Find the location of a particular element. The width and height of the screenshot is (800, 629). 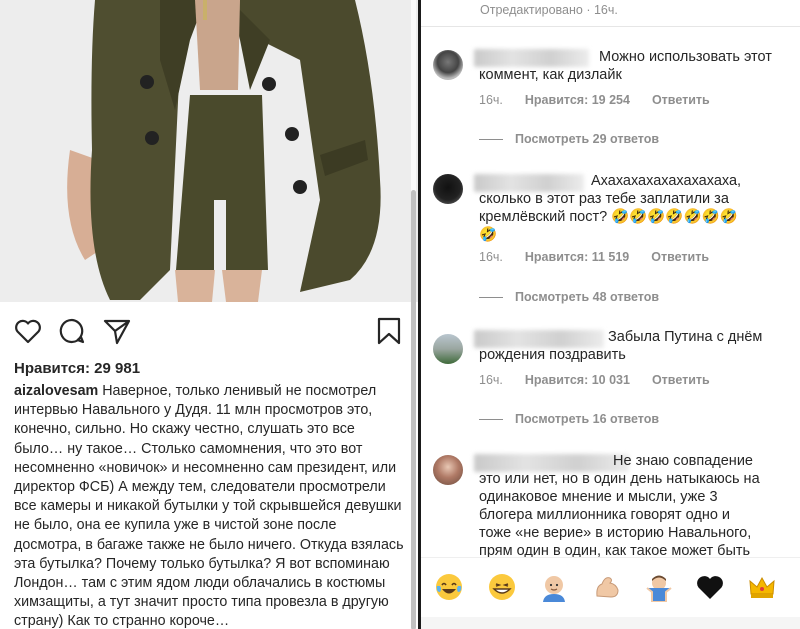

post-actions-bar is located at coordinates (209, 330).